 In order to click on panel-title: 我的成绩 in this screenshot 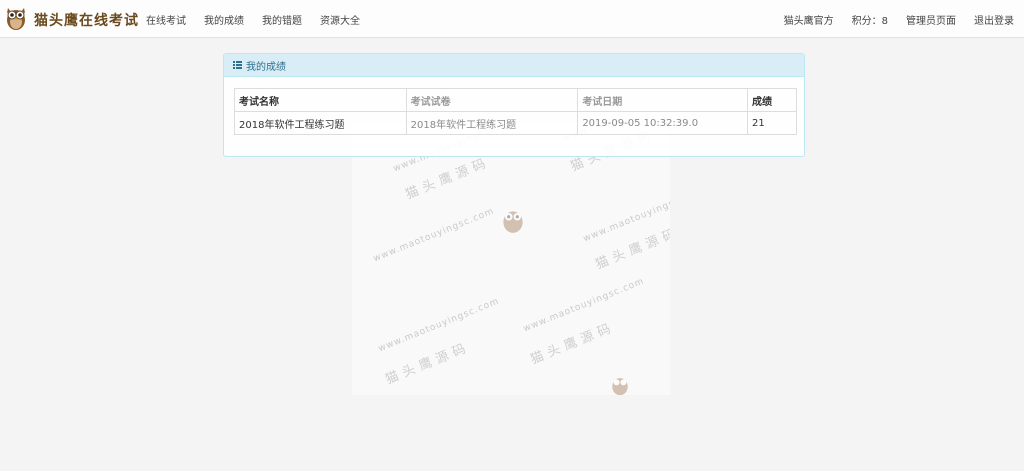, I will do `click(266, 67)`.